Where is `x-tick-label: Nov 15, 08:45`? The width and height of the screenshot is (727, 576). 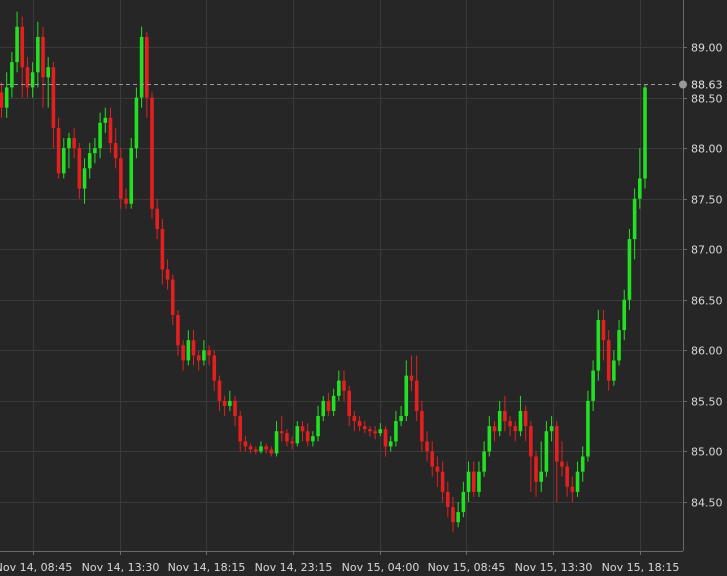
x-tick-label: Nov 15, 08:45 is located at coordinates (467, 567).